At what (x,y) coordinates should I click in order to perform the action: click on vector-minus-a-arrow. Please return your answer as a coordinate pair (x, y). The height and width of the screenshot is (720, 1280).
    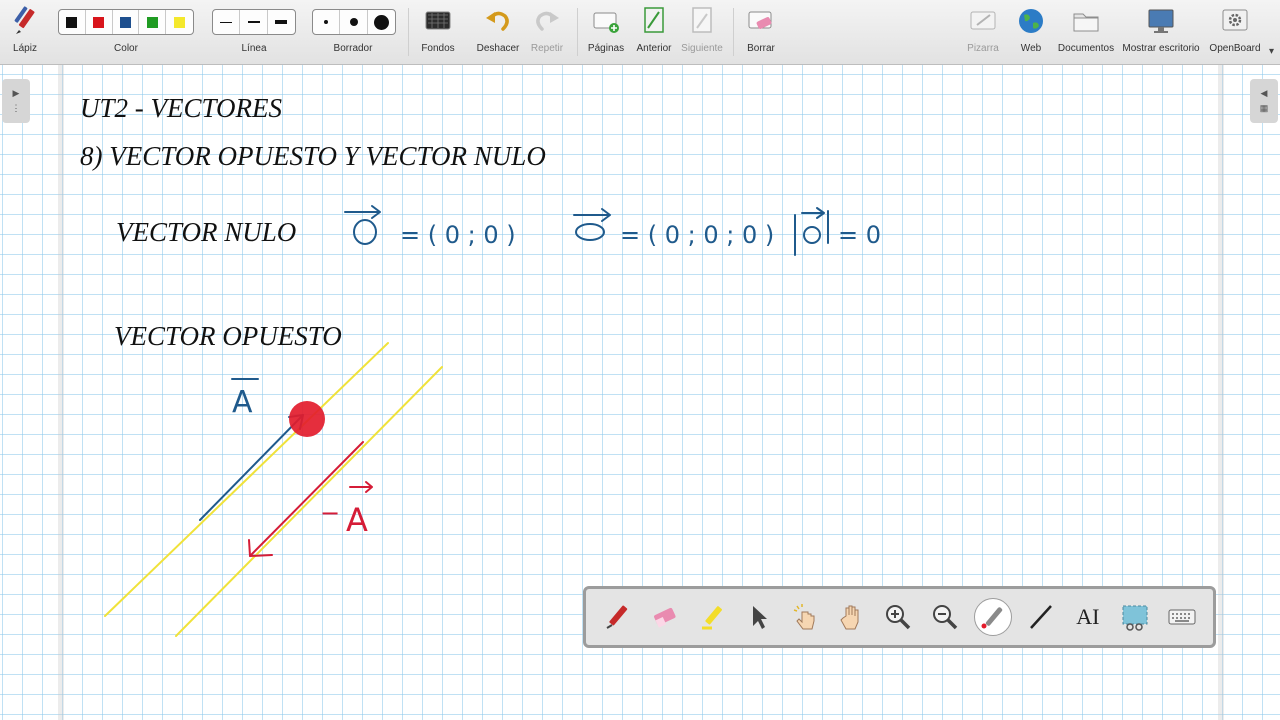
    Looking at the image, I should click on (361, 487).